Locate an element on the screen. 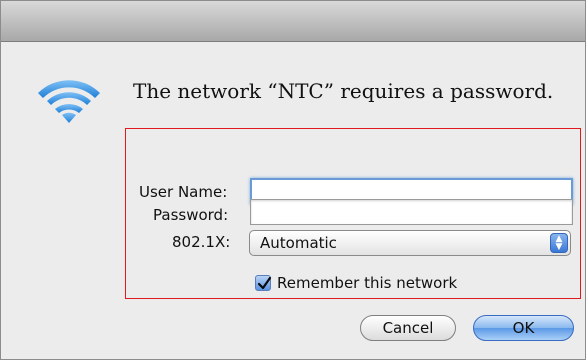 Image resolution: width=586 pixels, height=360 pixels. remember-network-checkbox is located at coordinates (263, 283).